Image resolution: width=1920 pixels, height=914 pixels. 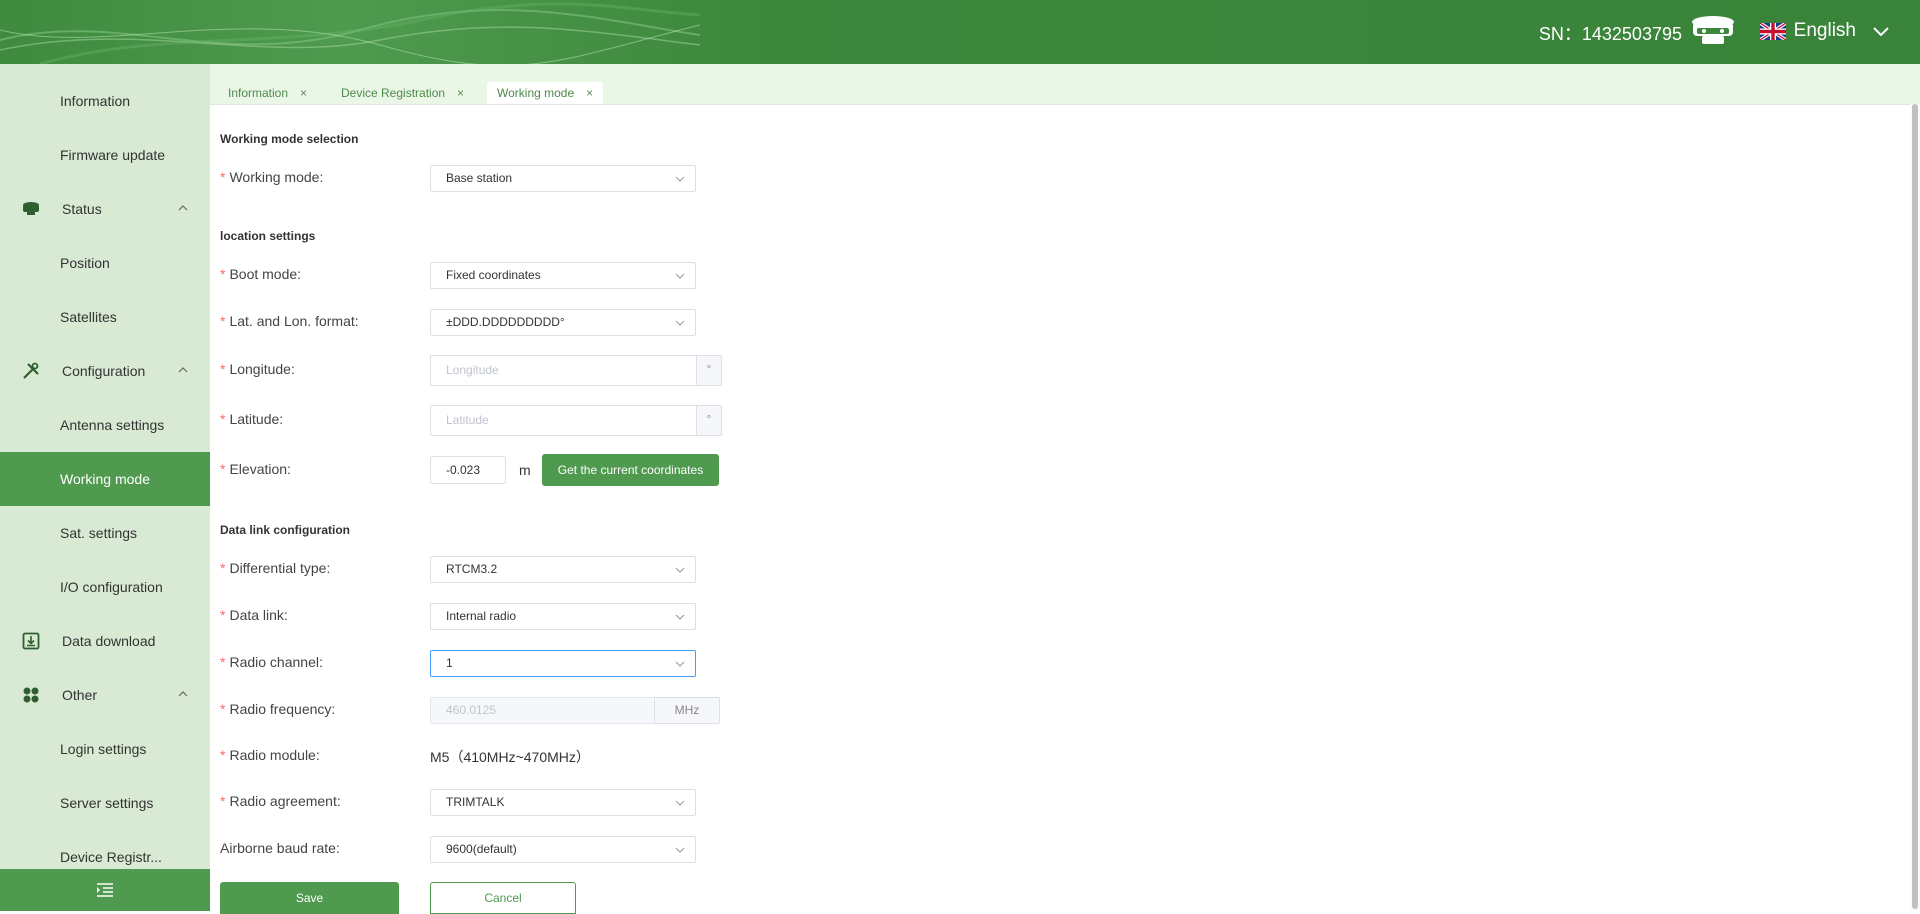 I want to click on download-icon, so click(x=31, y=641).